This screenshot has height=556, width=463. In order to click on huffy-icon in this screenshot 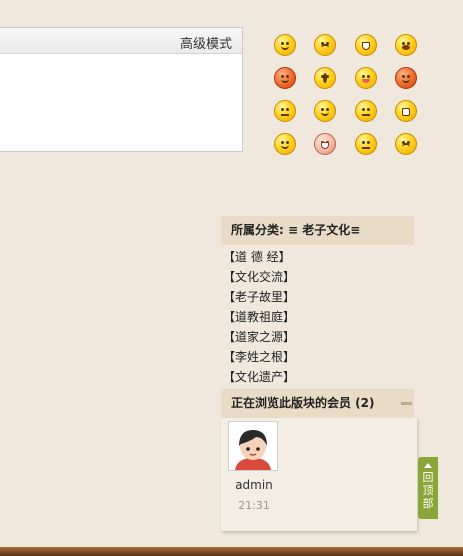, I will do `click(366, 111)`.